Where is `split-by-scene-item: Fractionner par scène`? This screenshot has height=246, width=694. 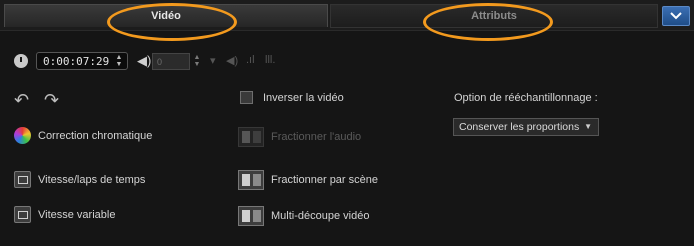 split-by-scene-item: Fractionner par scène is located at coordinates (308, 180).